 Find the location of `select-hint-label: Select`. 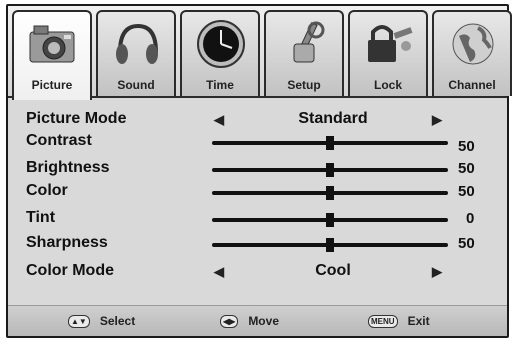

select-hint-label: Select is located at coordinates (117, 321).